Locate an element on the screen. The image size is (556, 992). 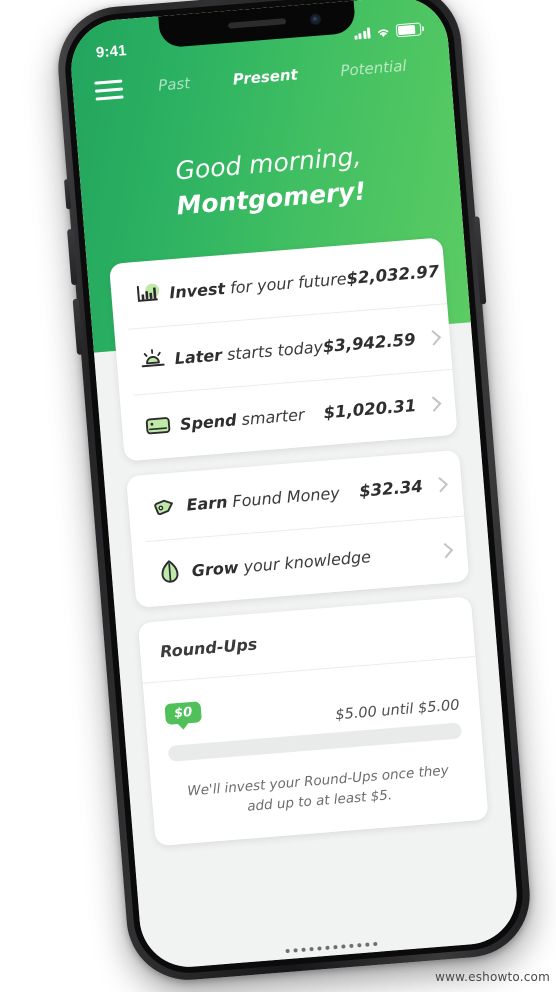
round-ups-title: Round-Ups is located at coordinates (208, 647).